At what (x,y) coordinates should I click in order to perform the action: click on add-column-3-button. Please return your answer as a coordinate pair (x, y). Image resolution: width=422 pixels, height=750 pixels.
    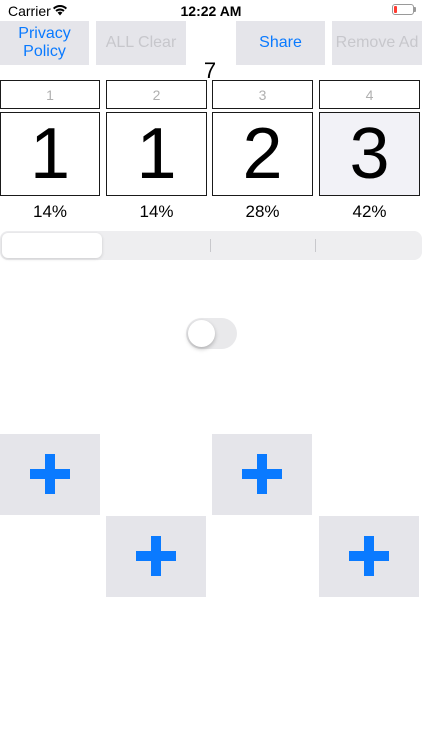
    Looking at the image, I should click on (262, 474).